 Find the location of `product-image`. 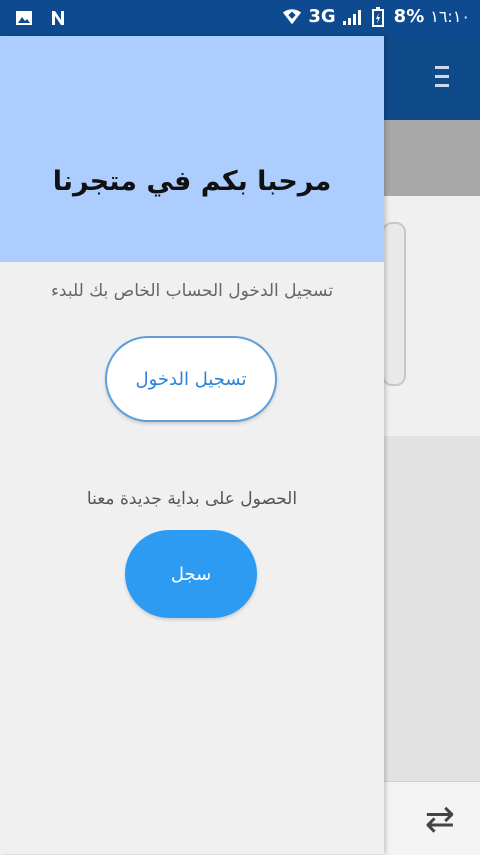

product-image is located at coordinates (394, 304).